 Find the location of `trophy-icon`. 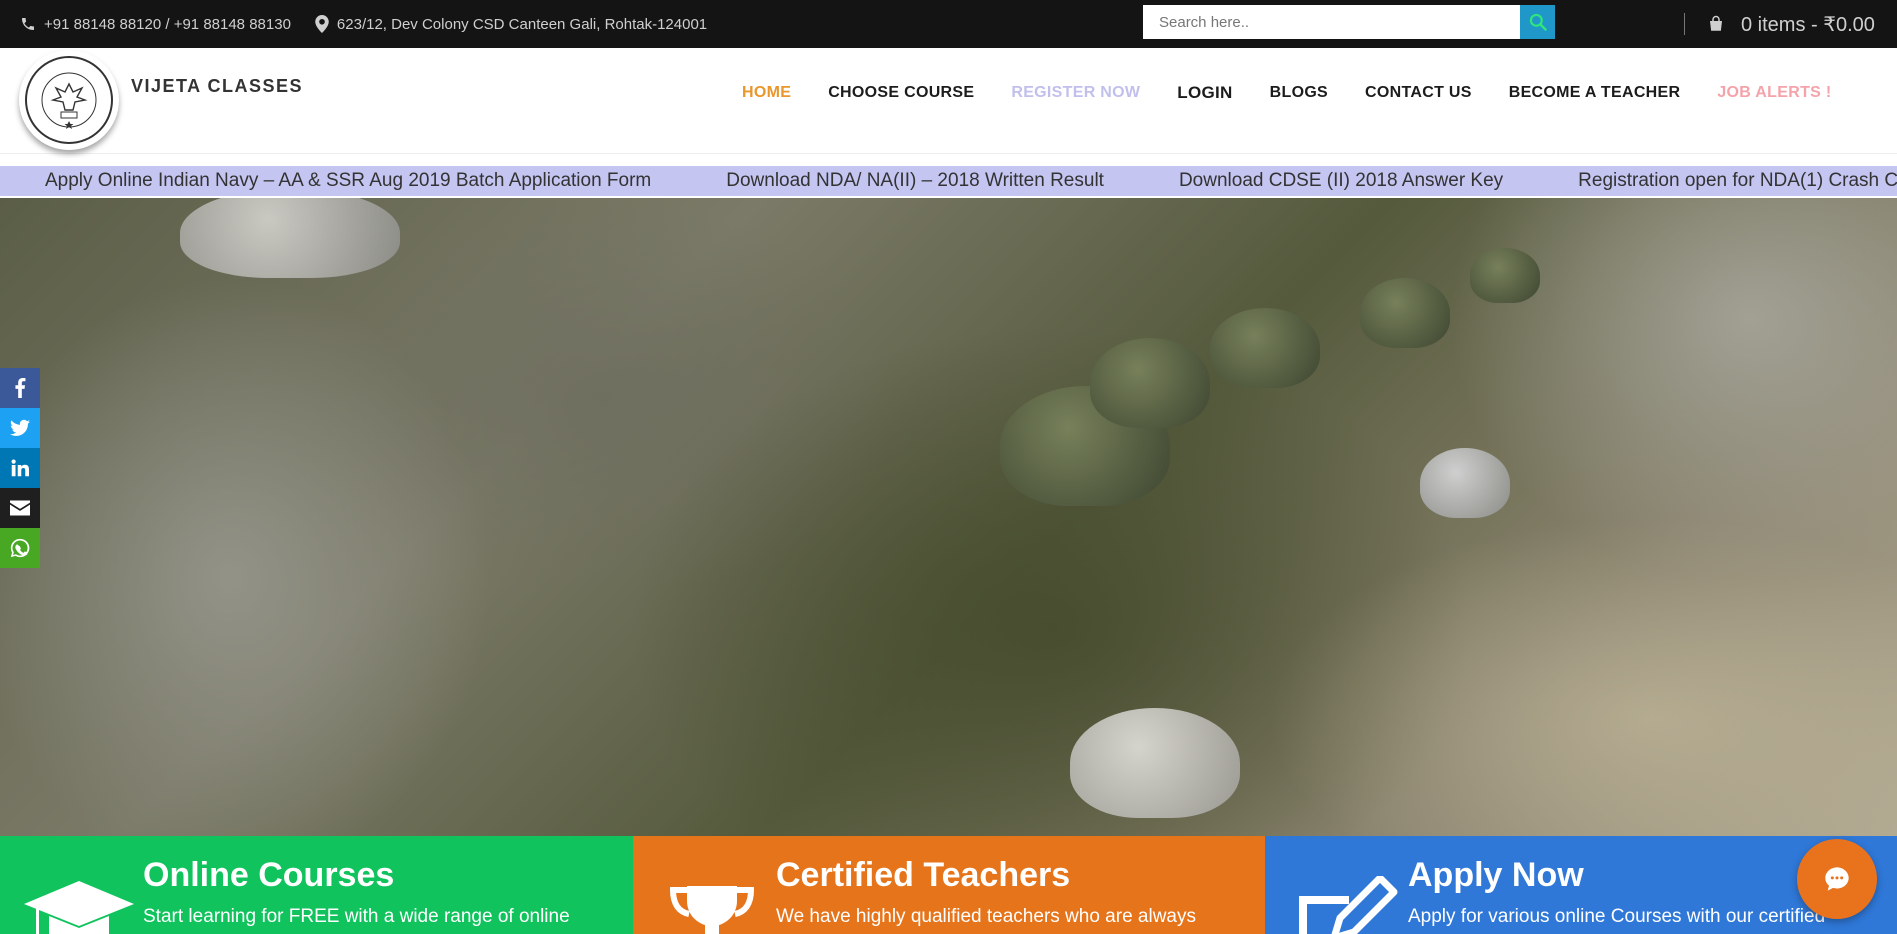

trophy-icon is located at coordinates (712, 910).